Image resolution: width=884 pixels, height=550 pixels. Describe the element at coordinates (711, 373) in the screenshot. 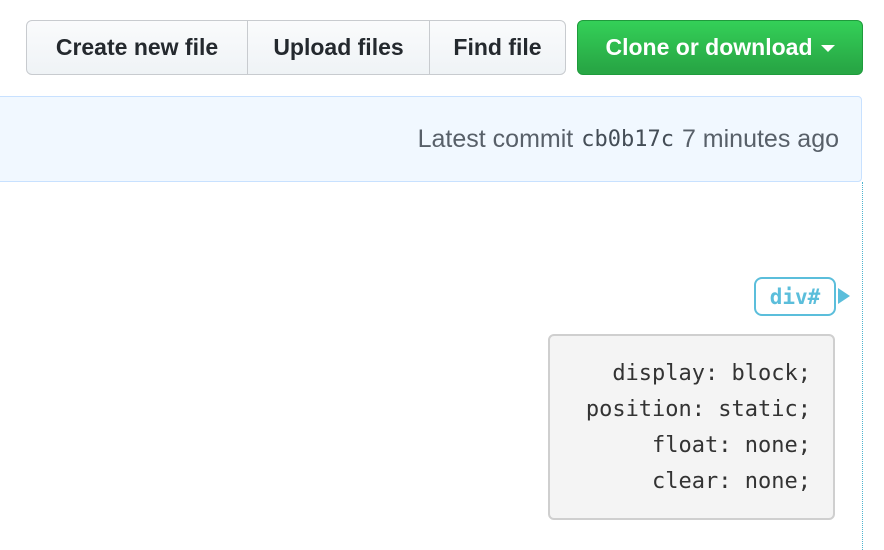

I see `css-rule-display: display: block;` at that location.